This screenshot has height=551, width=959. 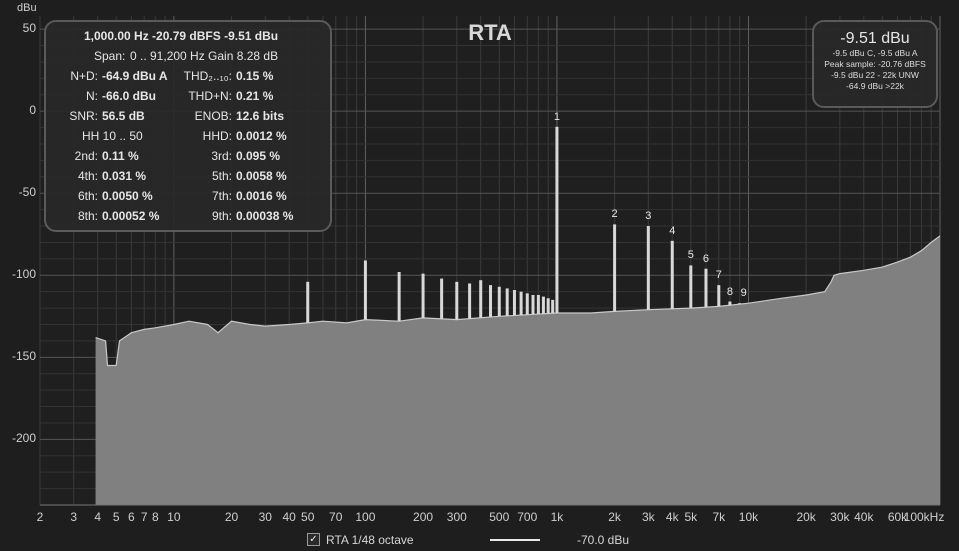 I want to click on y-tick-label: 0, so click(x=32, y=110).